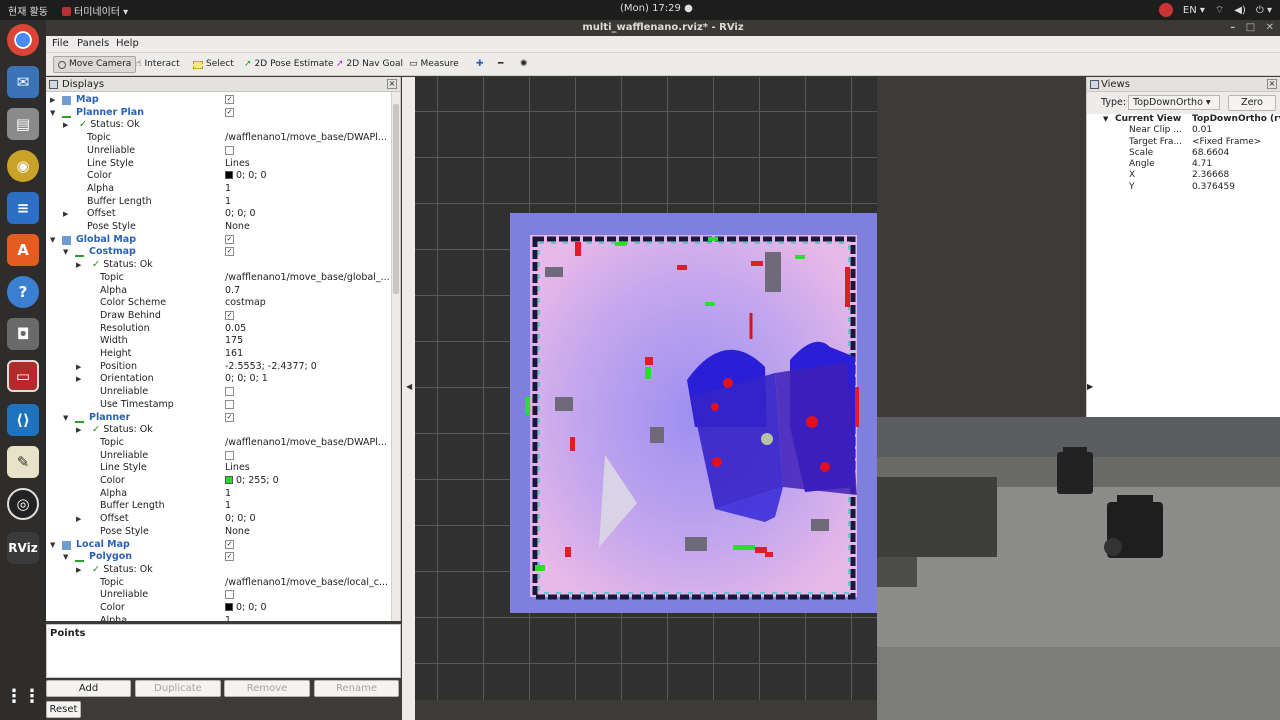  I want to click on terminator-launcher-icon: ▭, so click(23, 376).